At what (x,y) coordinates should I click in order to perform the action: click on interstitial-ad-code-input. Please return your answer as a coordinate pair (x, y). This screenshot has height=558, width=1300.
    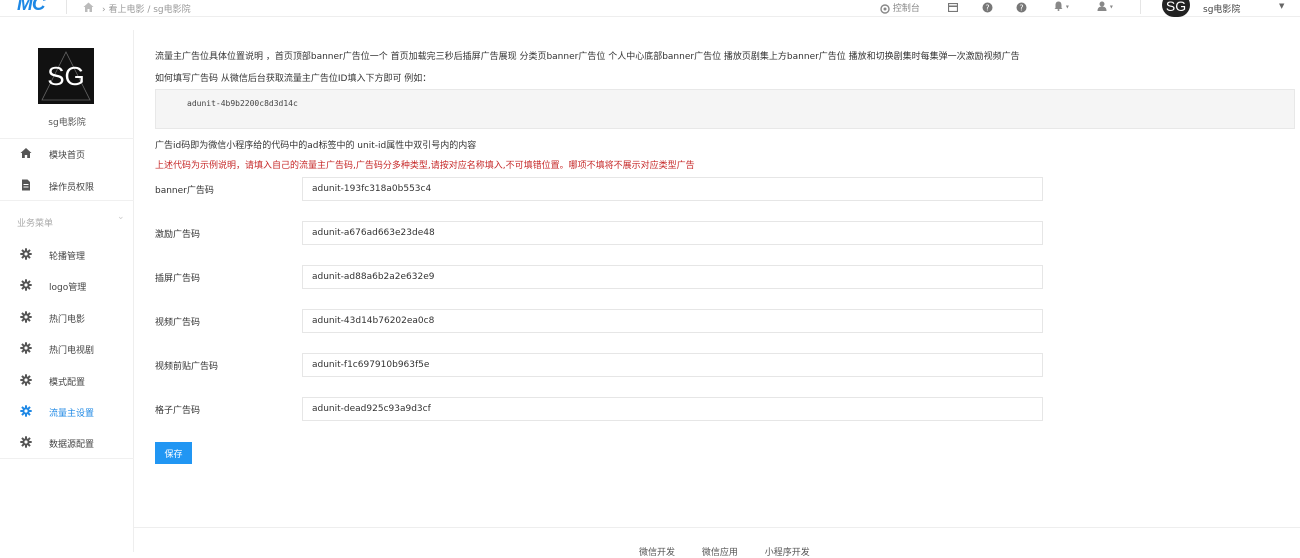
    Looking at the image, I should click on (672, 277).